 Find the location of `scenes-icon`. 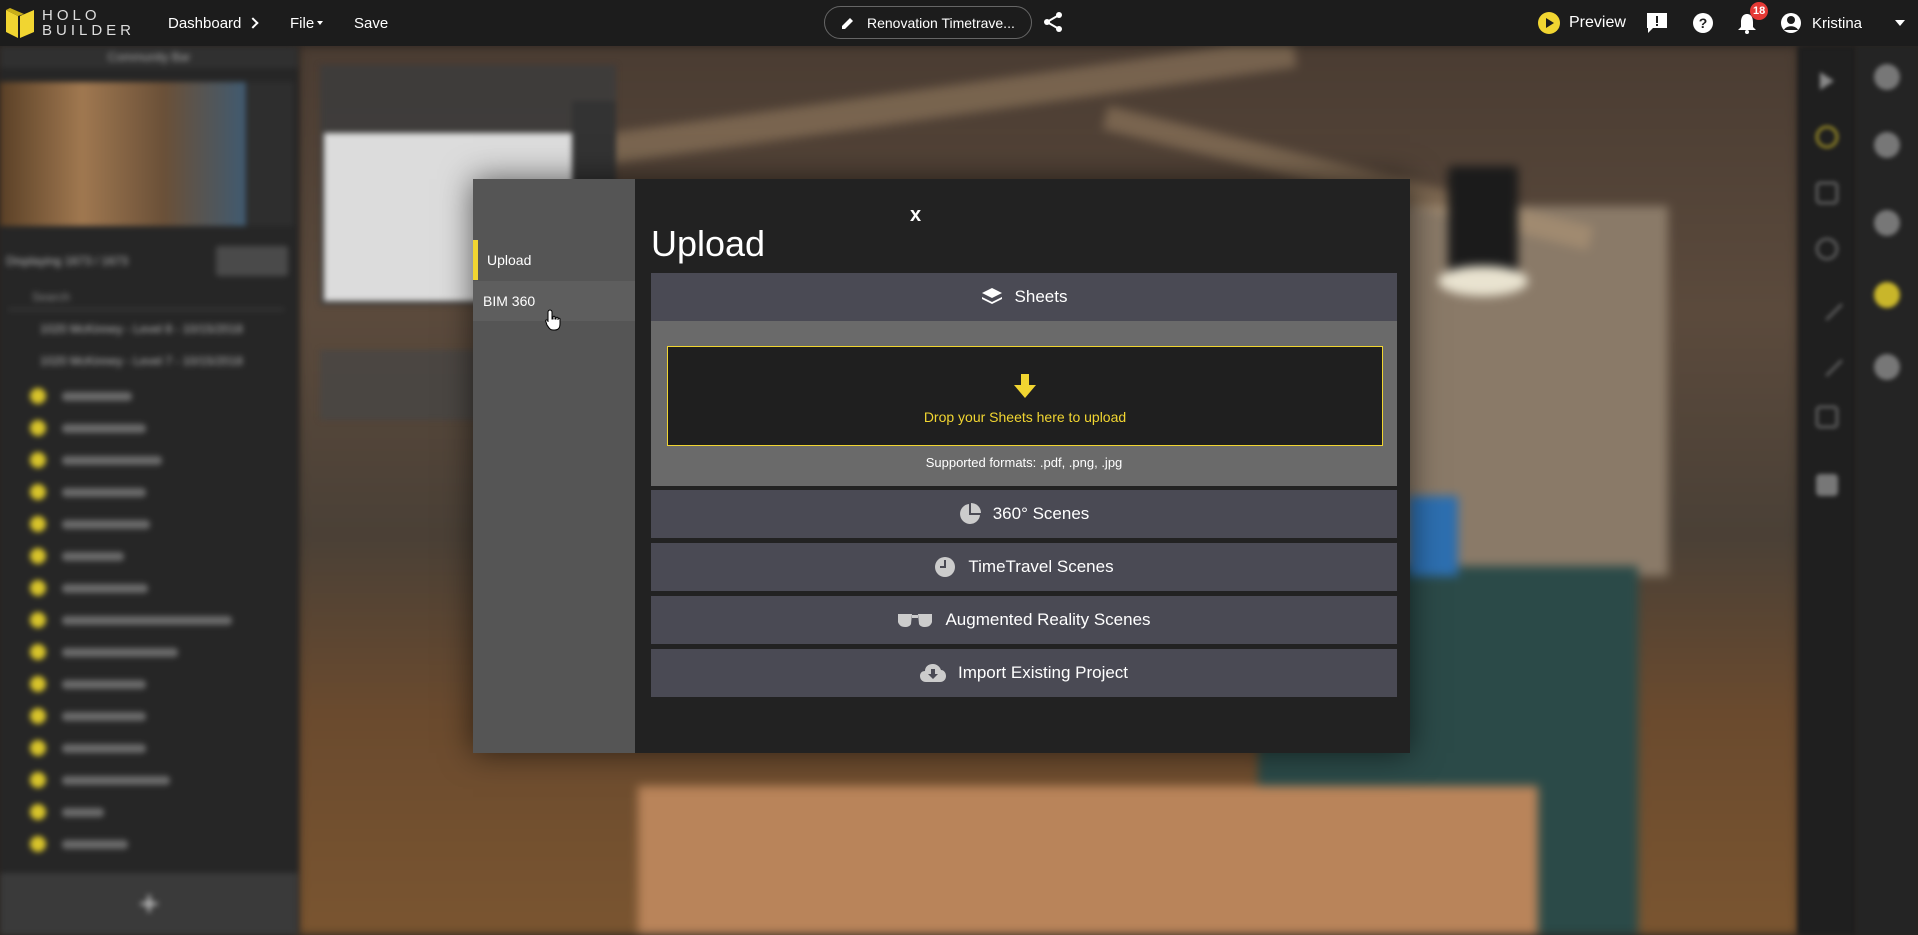

scenes-icon is located at coordinates (1887, 77).